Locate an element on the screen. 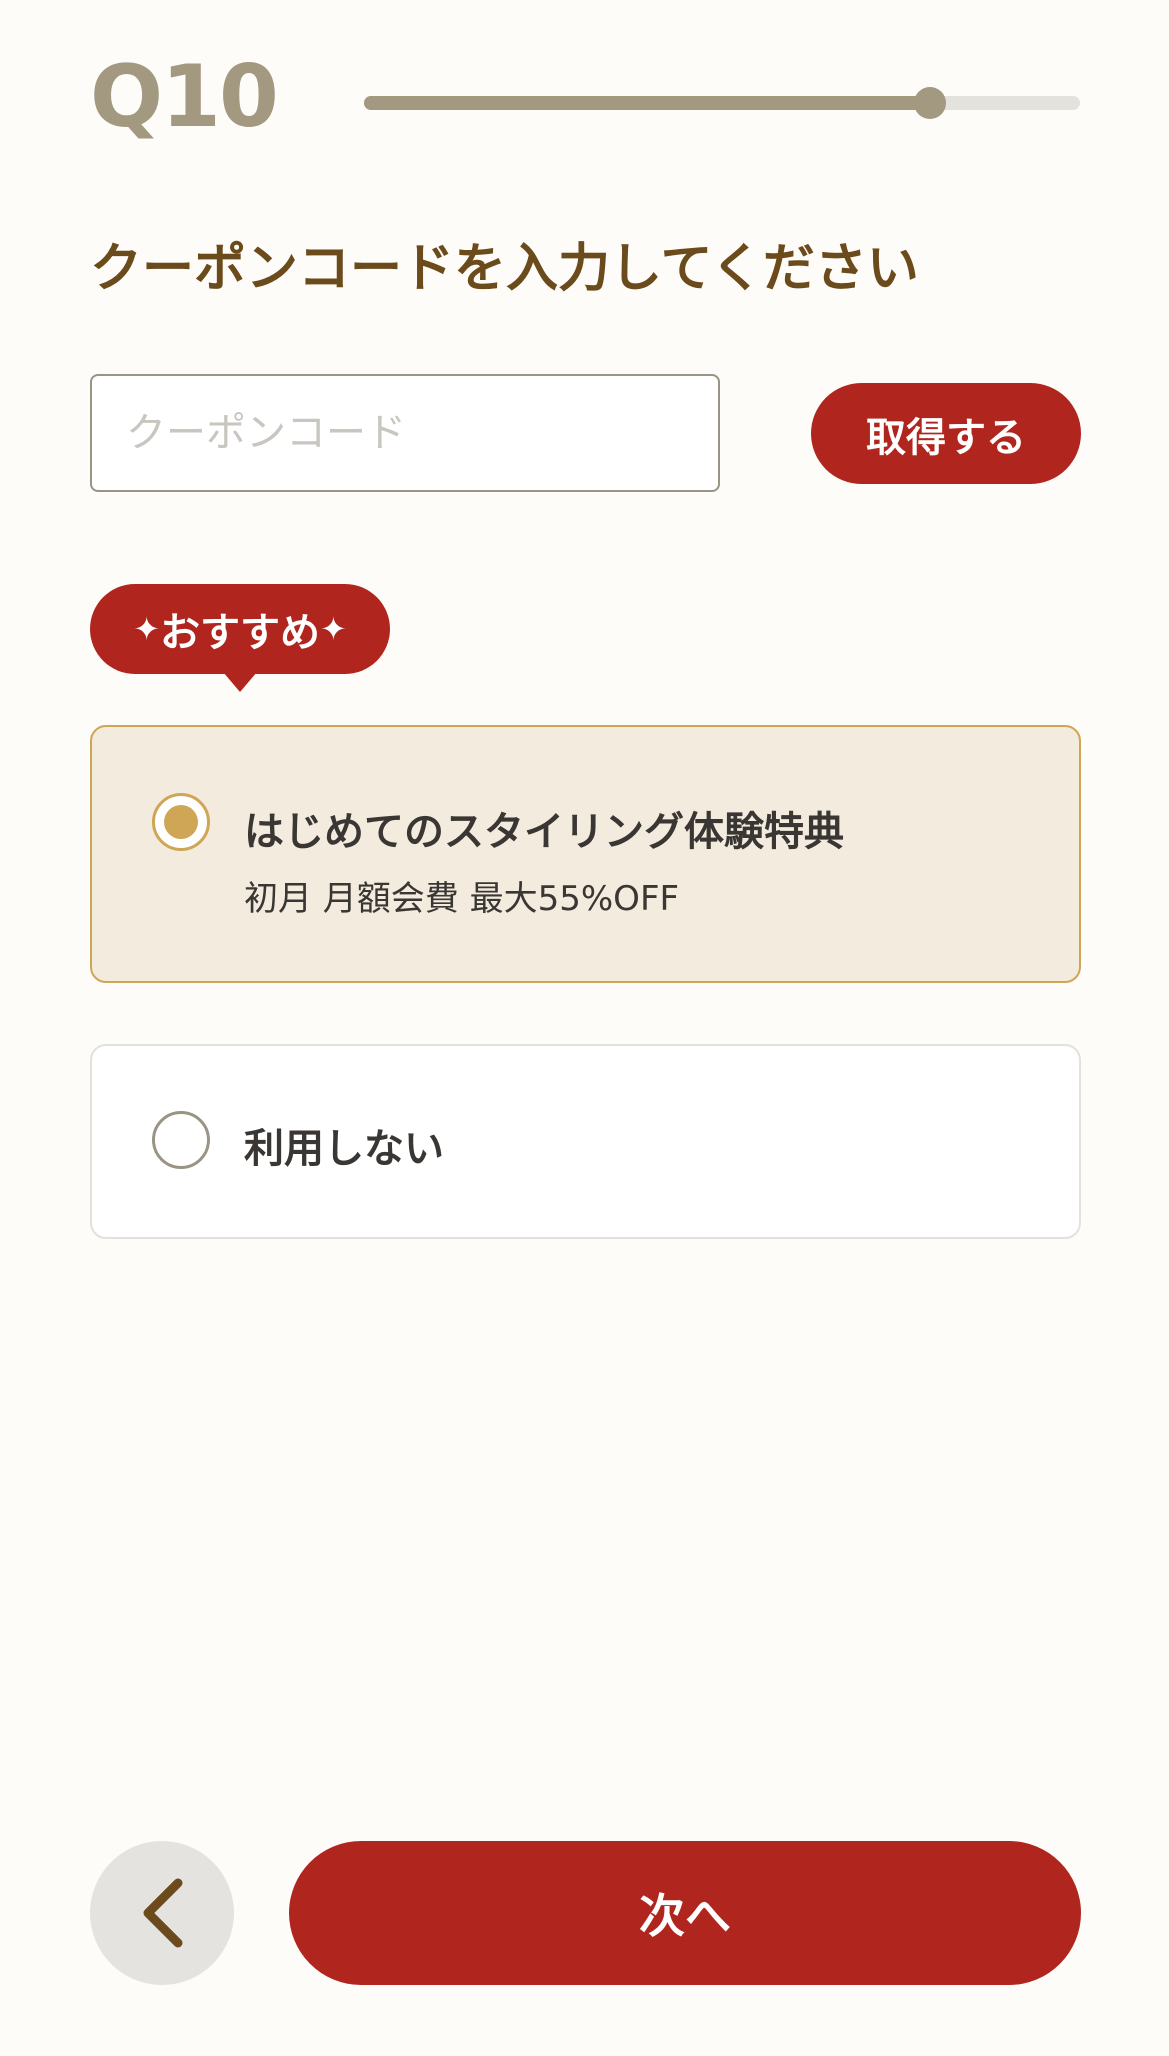  option-first-styling-offer: はじめてのスタイリング体験特典 初月 月額会費 最大55%OFF is located at coordinates (585, 854).